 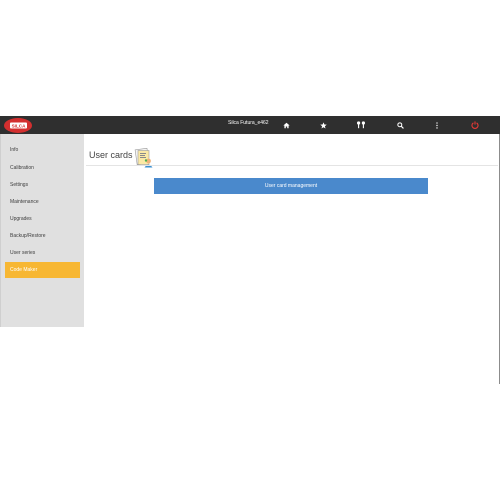 I want to click on home-icon, so click(x=286, y=125).